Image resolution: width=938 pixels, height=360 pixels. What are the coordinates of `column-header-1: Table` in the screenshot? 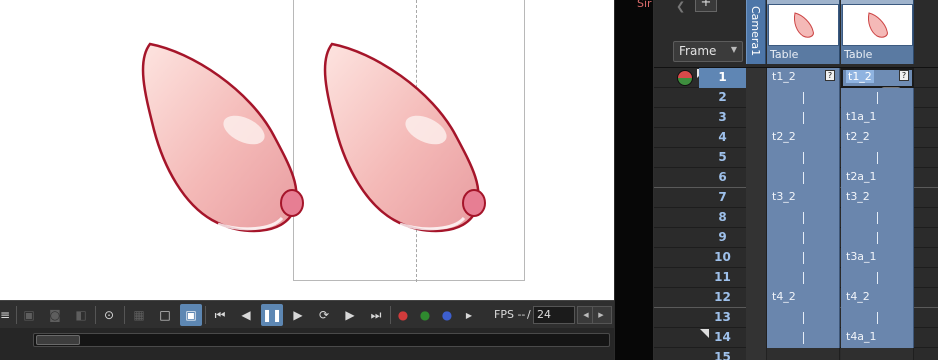 It's located at (803, 32).